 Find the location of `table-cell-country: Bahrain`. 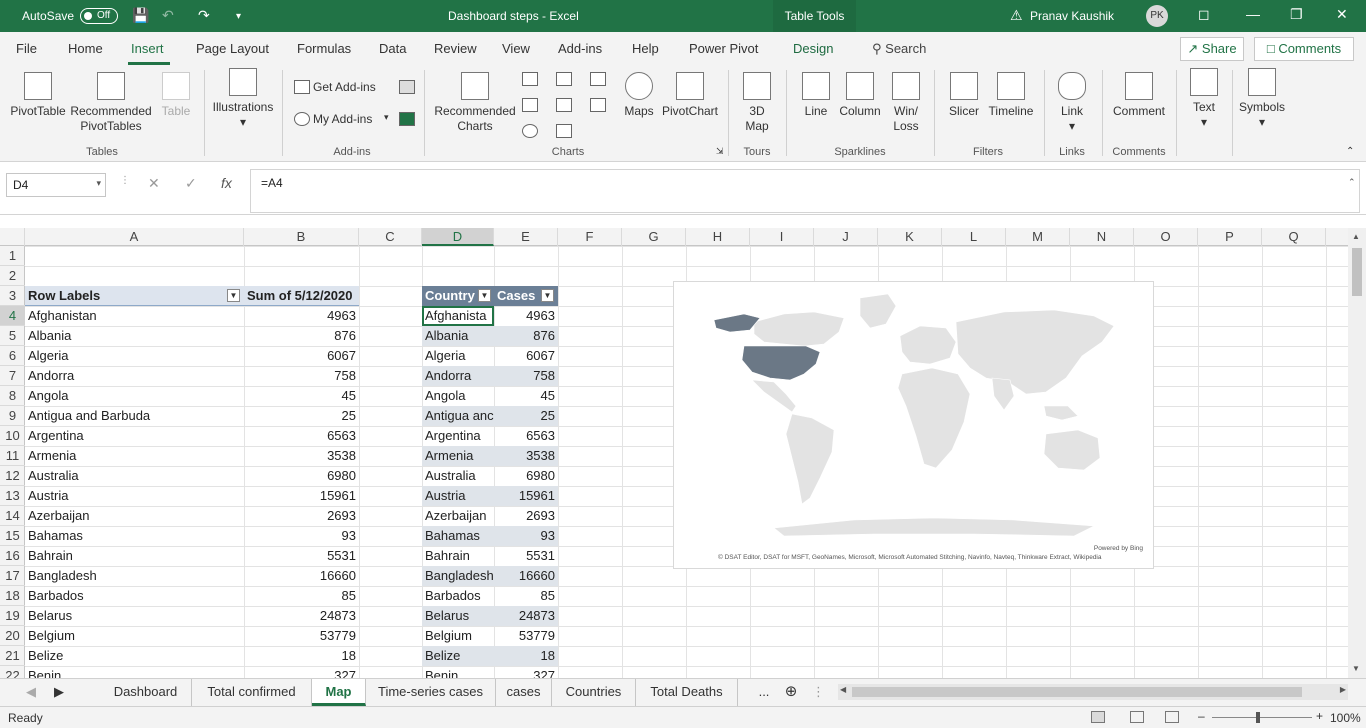

table-cell-country: Bahrain is located at coordinates (458, 556).